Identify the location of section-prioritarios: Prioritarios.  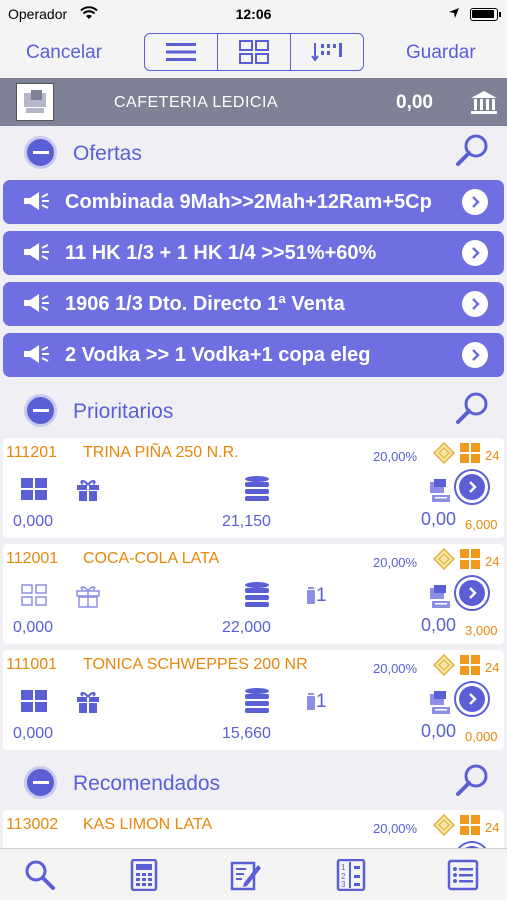
(253, 411).